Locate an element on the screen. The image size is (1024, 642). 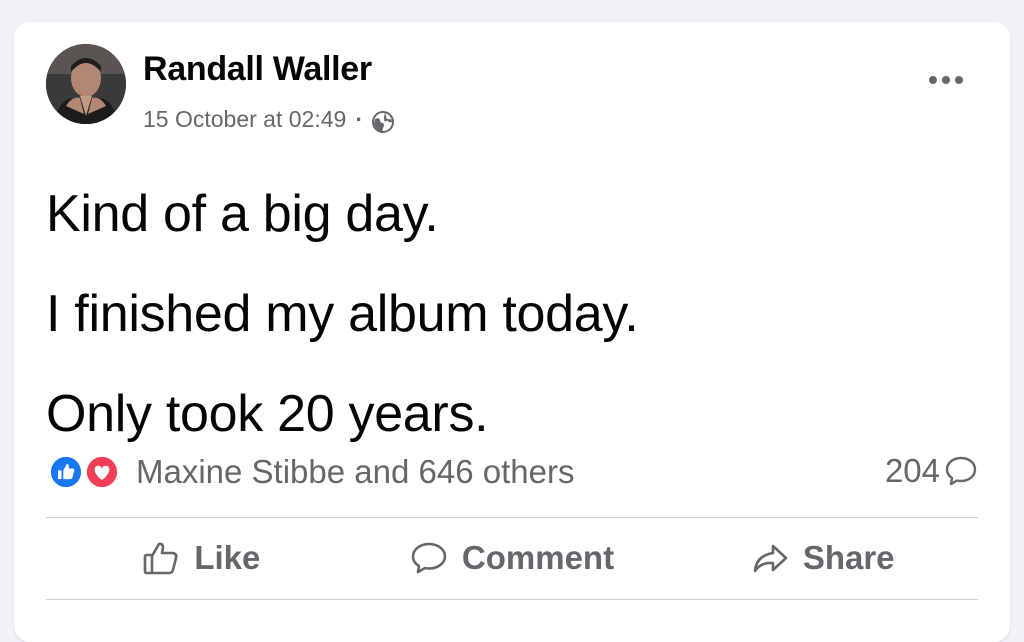
comments-count: 204 is located at coordinates (931, 471).